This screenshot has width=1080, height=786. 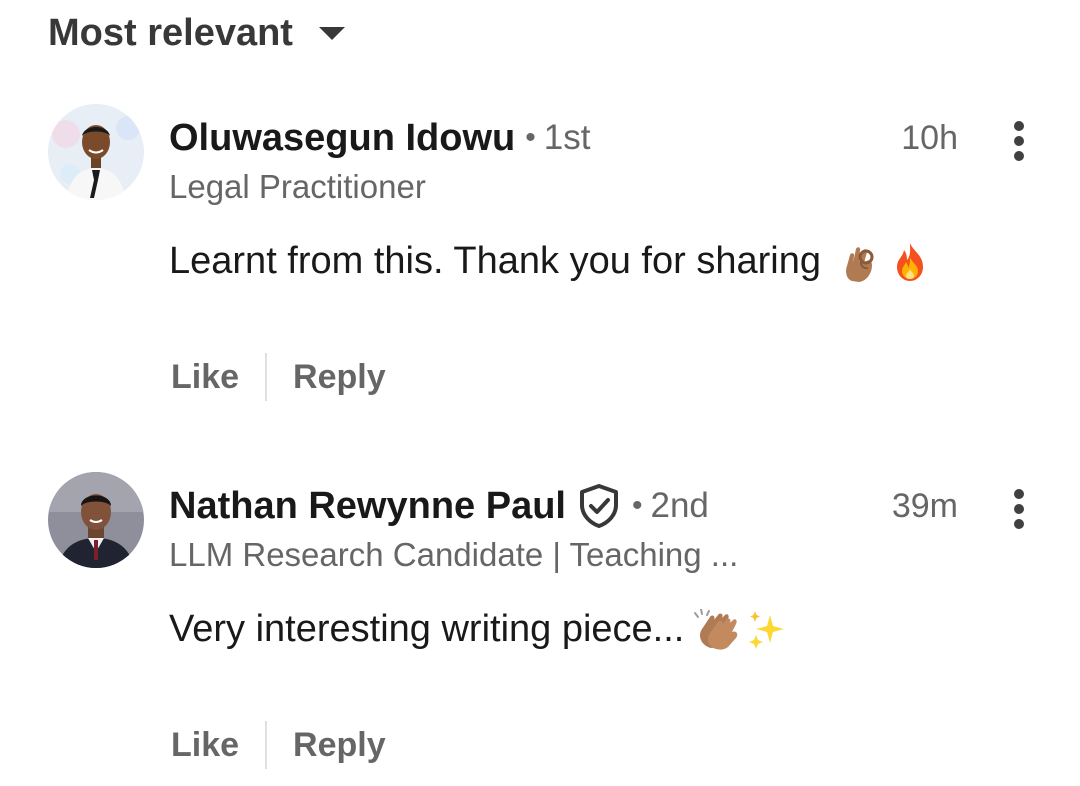 What do you see at coordinates (924, 506) in the screenshot?
I see `timestamp: 39m` at bounding box center [924, 506].